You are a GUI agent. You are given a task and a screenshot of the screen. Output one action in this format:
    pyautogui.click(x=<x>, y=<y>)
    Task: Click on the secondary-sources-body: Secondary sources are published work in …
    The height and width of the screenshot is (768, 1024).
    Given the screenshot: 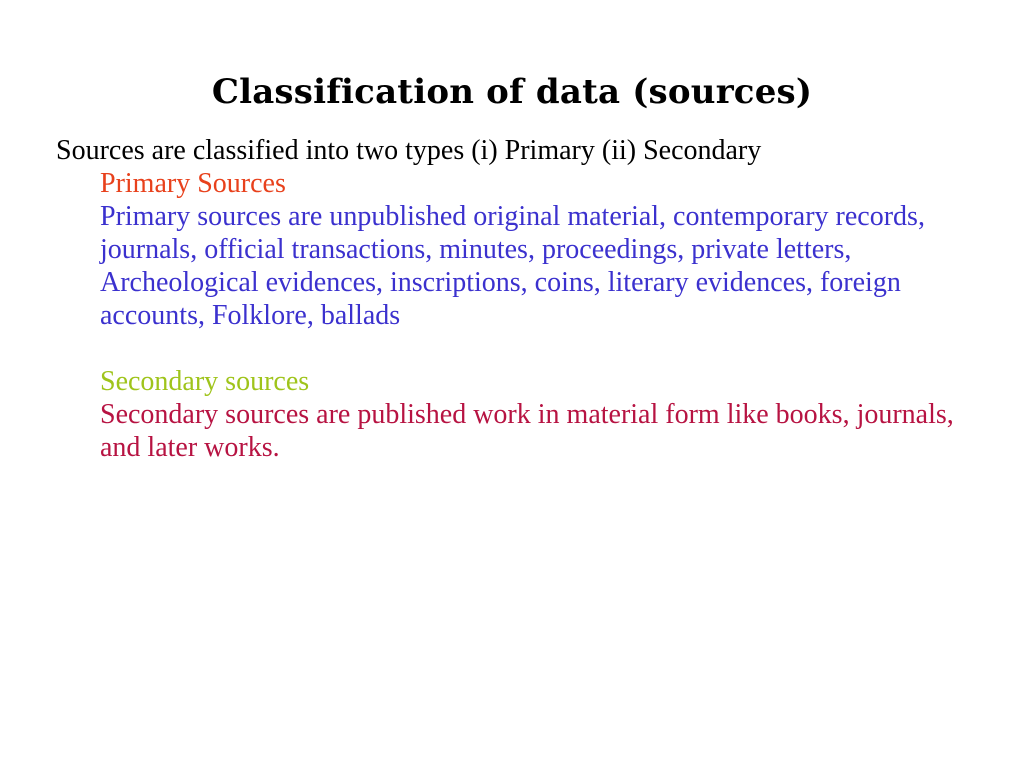 What is the action you would take?
    pyautogui.click(x=527, y=431)
    